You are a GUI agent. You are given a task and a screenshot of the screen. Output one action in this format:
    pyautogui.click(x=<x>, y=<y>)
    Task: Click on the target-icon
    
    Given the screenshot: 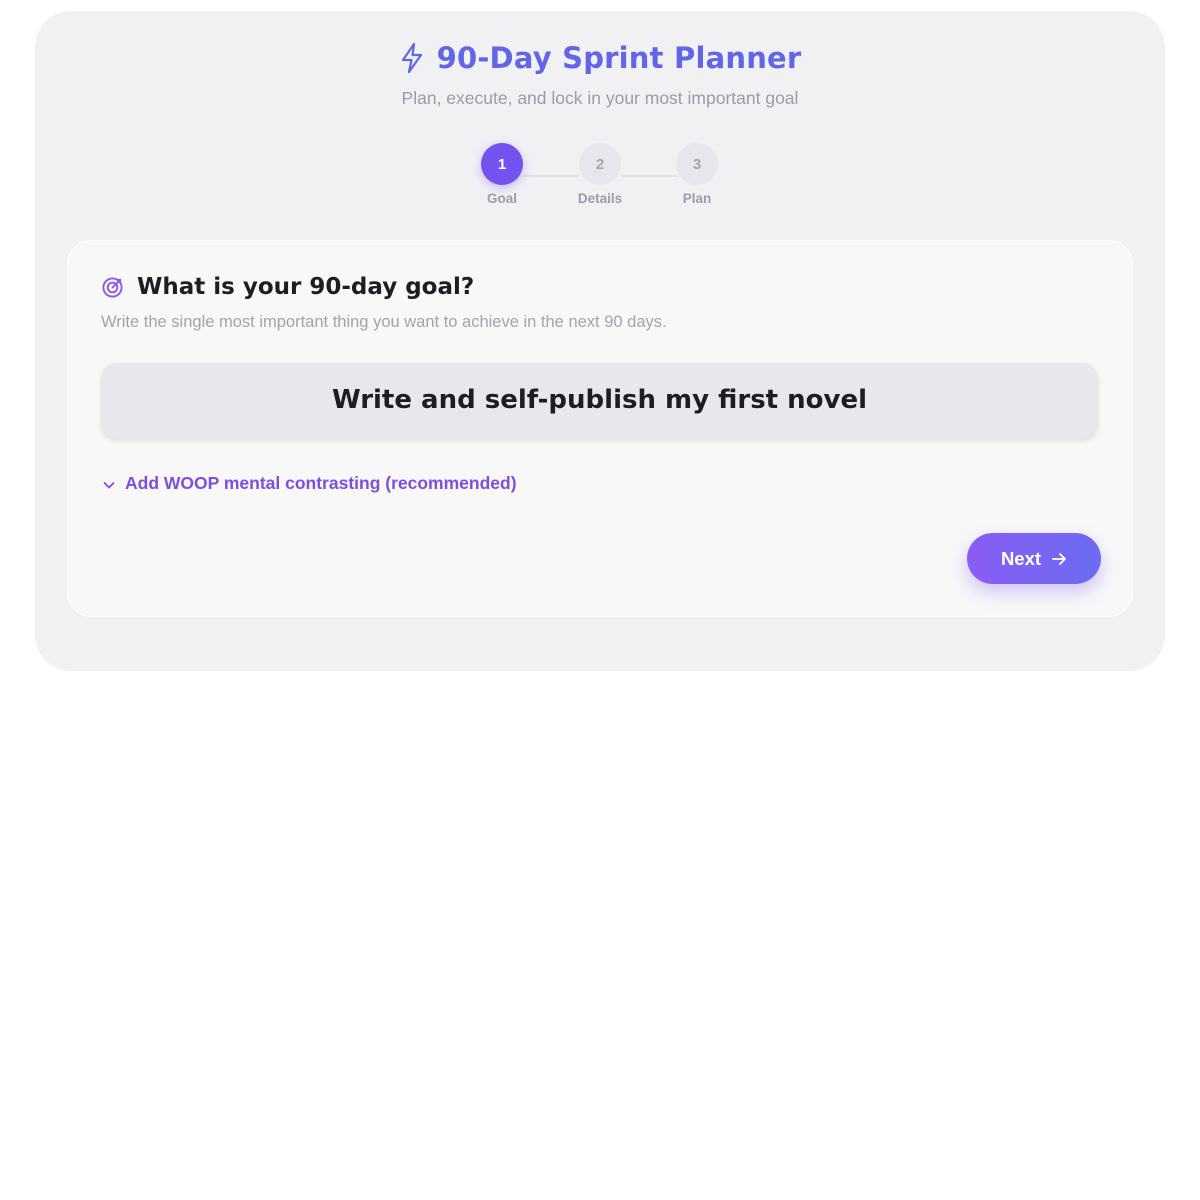 What is the action you would take?
    pyautogui.click(x=112, y=287)
    